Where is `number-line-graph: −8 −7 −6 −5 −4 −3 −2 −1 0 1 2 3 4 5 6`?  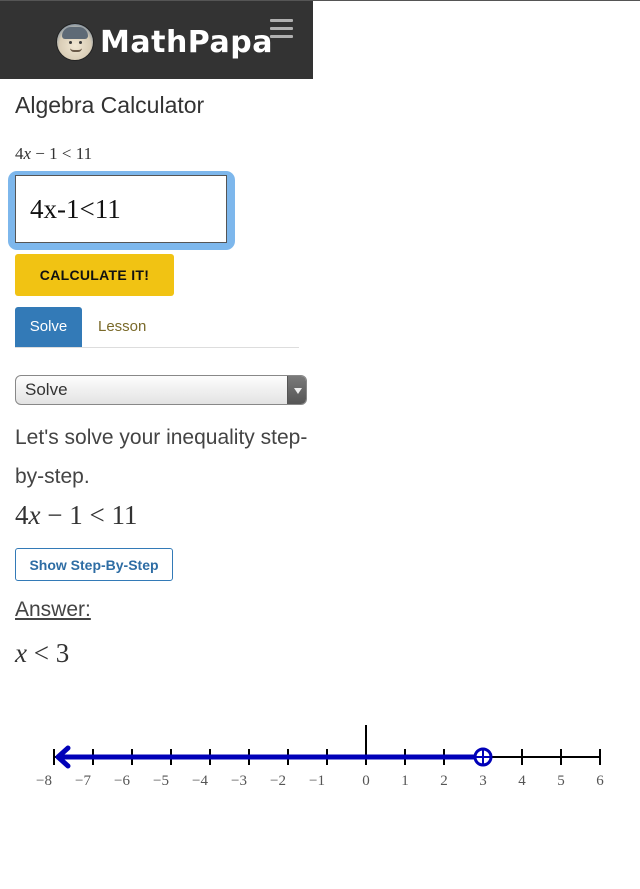 number-line-graph: −8 −7 −6 −5 −4 −3 −2 −1 0 1 2 3 4 5 6 is located at coordinates (320, 757).